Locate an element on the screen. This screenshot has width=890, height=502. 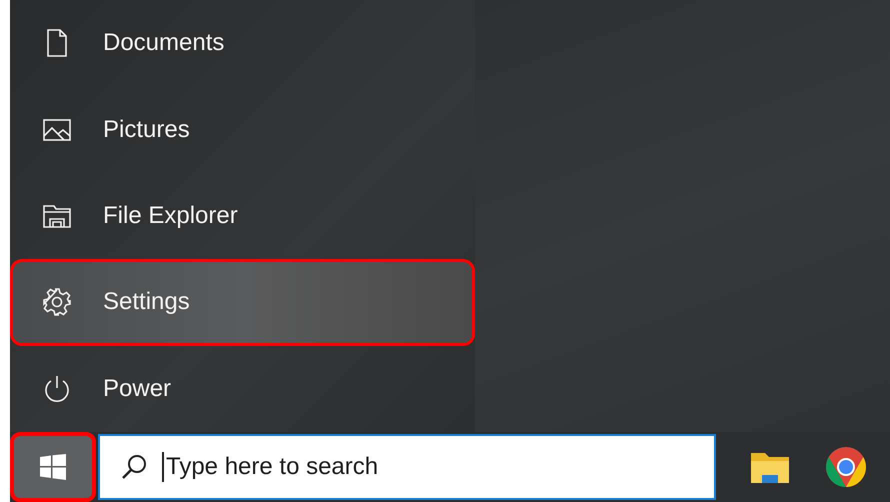
windows-icon is located at coordinates (53, 467).